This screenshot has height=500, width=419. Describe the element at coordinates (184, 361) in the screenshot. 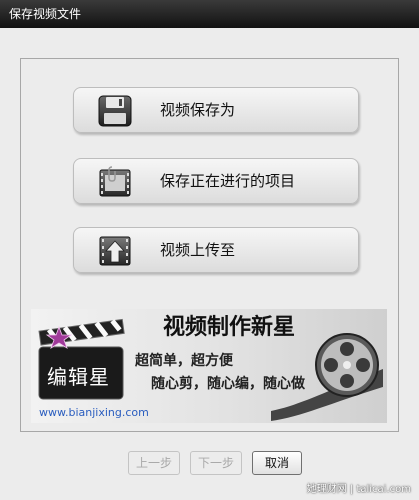

I see `banner-line1: 超简单，超方便` at that location.